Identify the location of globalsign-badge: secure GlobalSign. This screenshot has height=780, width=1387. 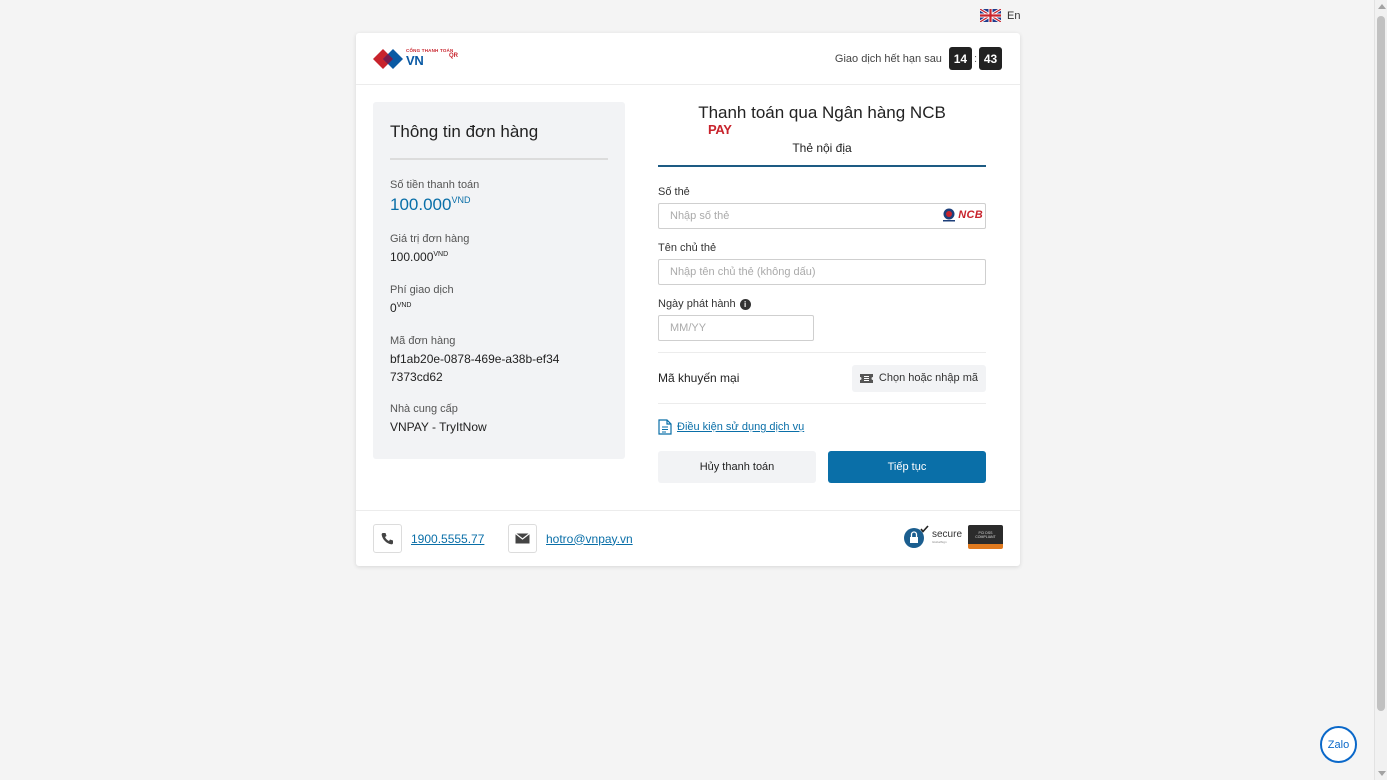
(932, 537).